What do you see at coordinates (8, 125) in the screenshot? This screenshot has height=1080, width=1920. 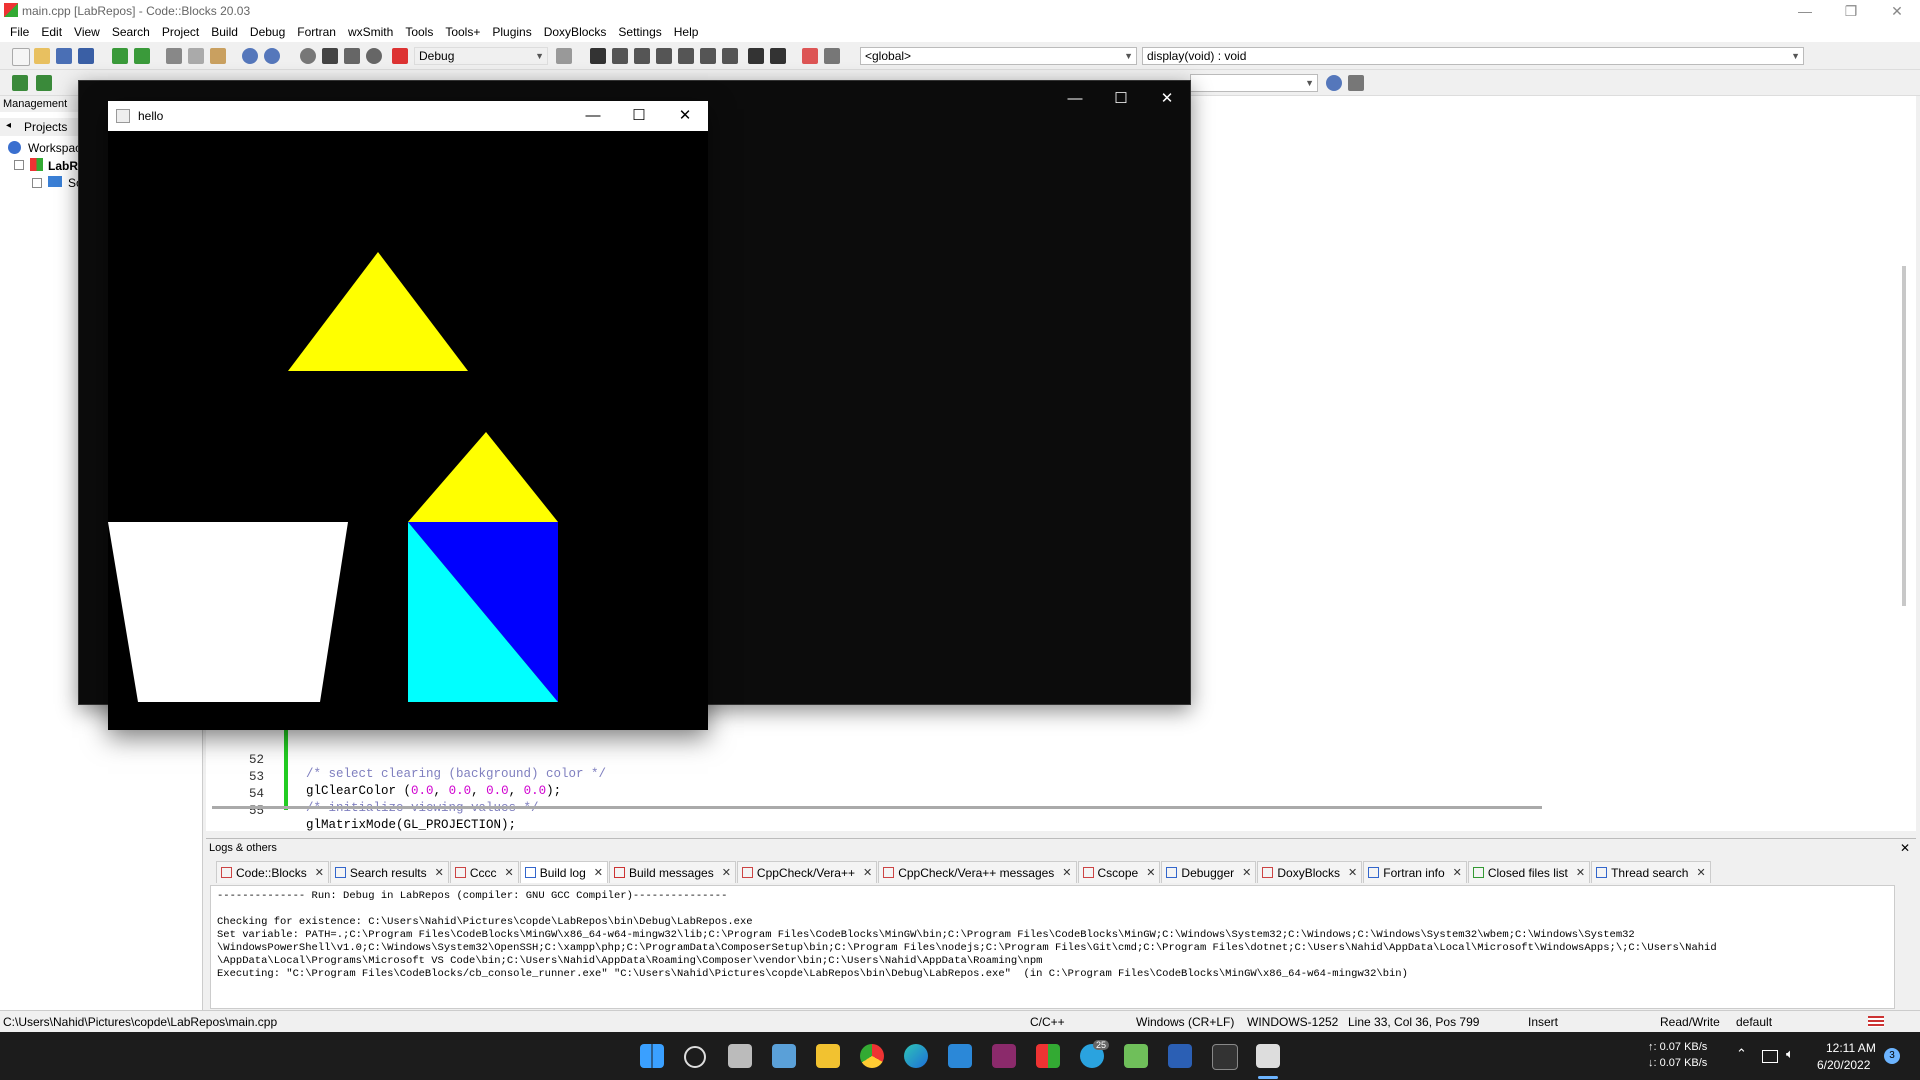 I see `chevron-left-icon: ◂` at bounding box center [8, 125].